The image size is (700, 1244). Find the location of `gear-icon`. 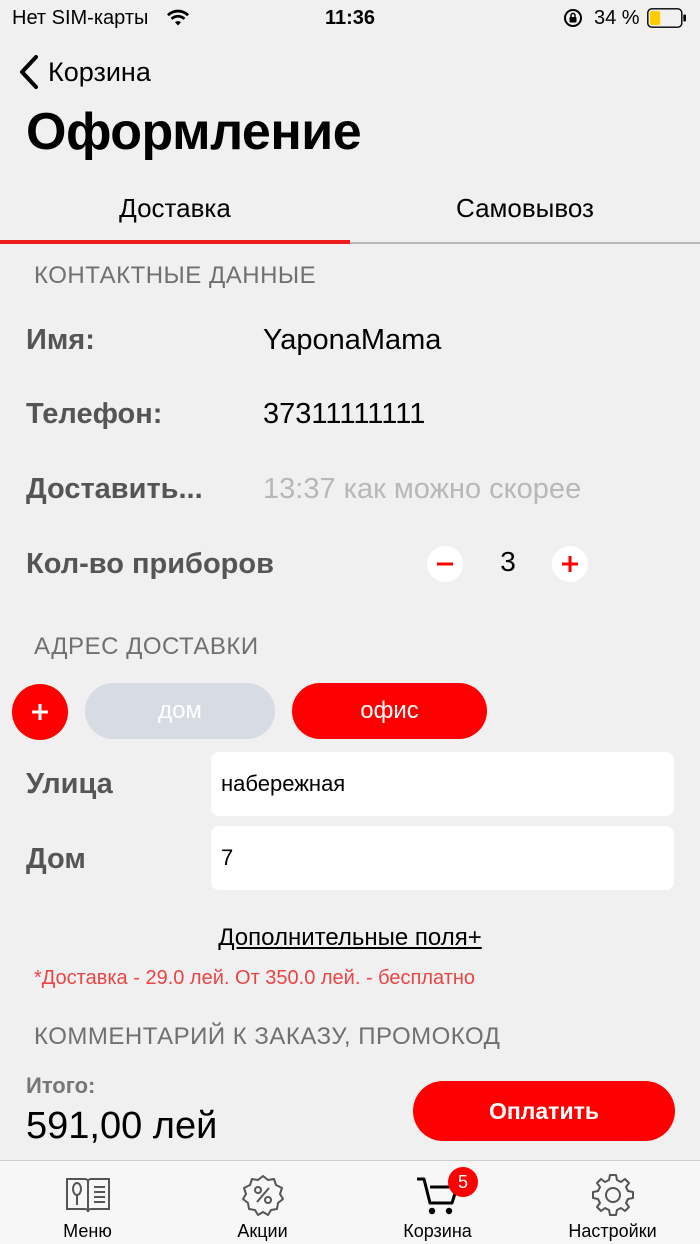

gear-icon is located at coordinates (612, 1195).